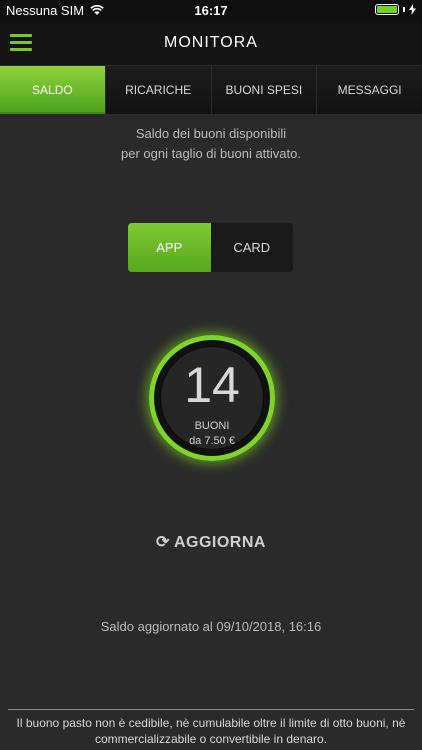 Image resolution: width=422 pixels, height=750 pixels. What do you see at coordinates (264, 90) in the screenshot?
I see `tab-buoni-spesi: BUONI SPESI` at bounding box center [264, 90].